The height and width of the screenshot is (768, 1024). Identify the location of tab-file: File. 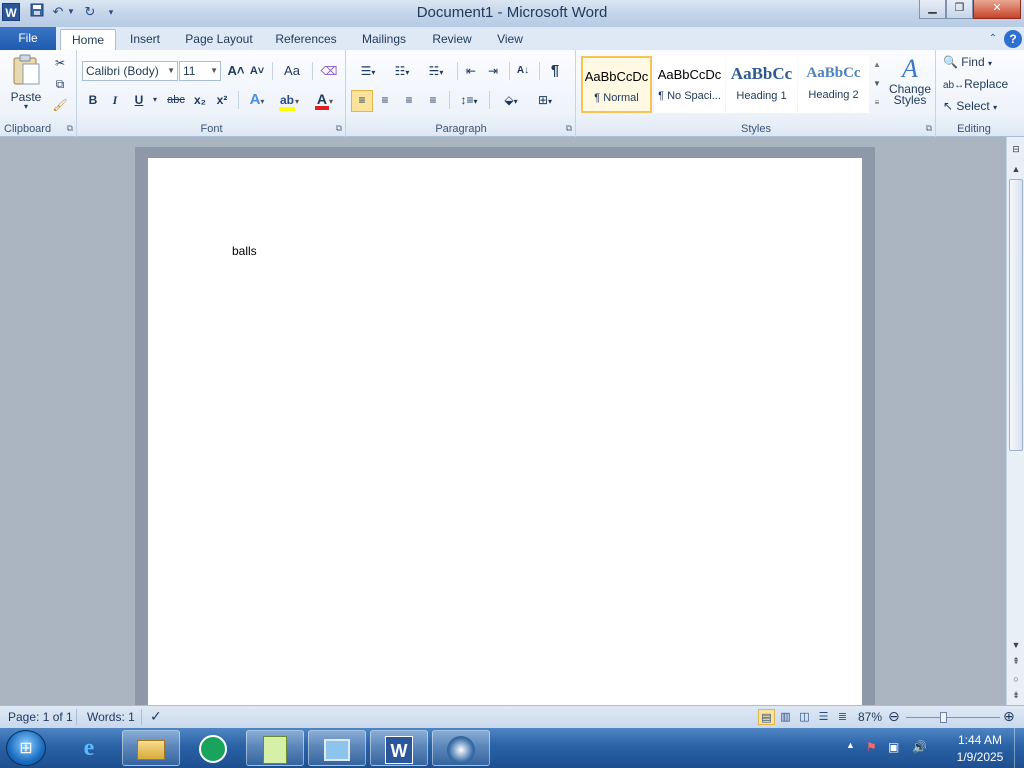
(28, 38).